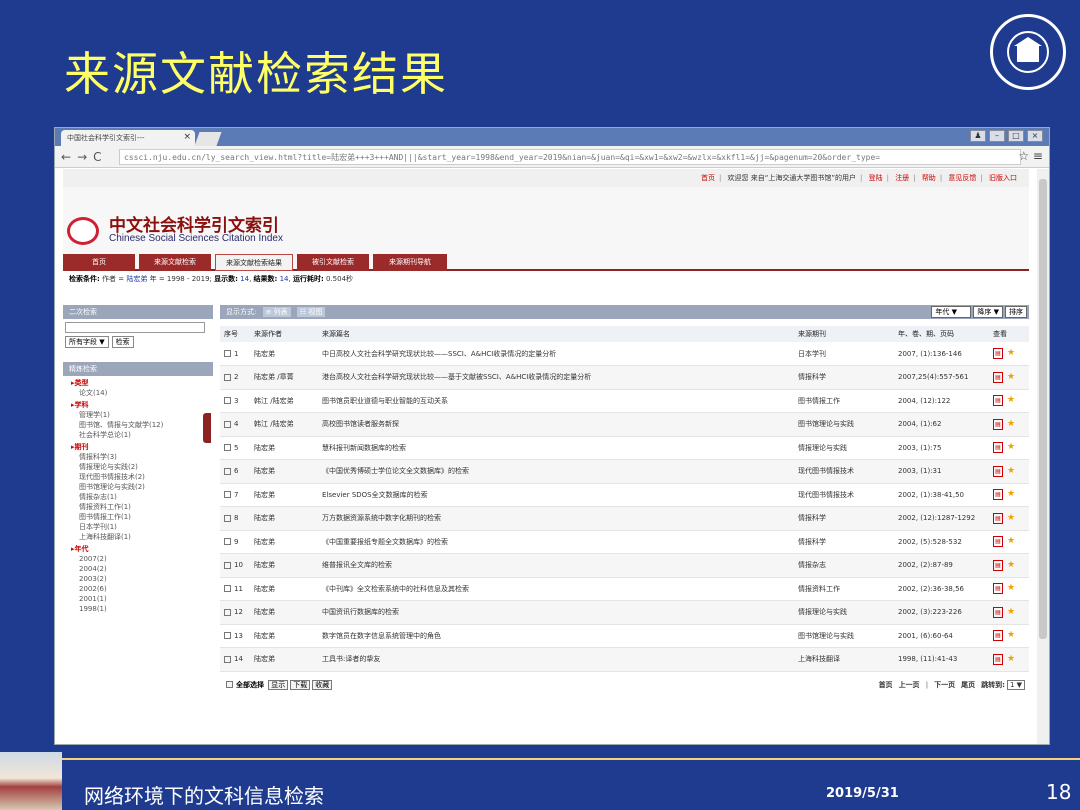  Describe the element at coordinates (142, 425) in the screenshot. I see `refine-subject-item: 图书馆、情报与文献学(12)` at that location.